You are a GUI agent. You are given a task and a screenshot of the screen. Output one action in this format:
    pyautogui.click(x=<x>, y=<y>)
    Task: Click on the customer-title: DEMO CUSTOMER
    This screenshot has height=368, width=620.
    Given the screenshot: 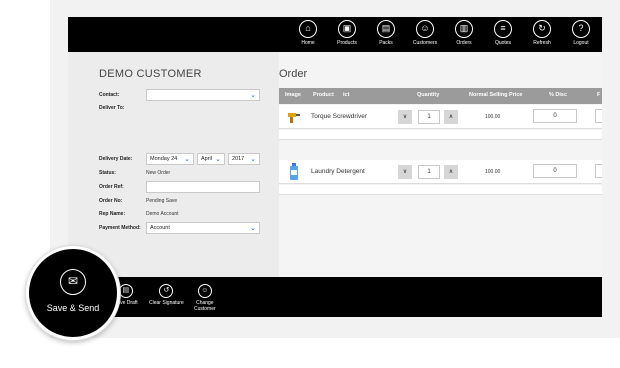 What is the action you would take?
    pyautogui.click(x=150, y=74)
    